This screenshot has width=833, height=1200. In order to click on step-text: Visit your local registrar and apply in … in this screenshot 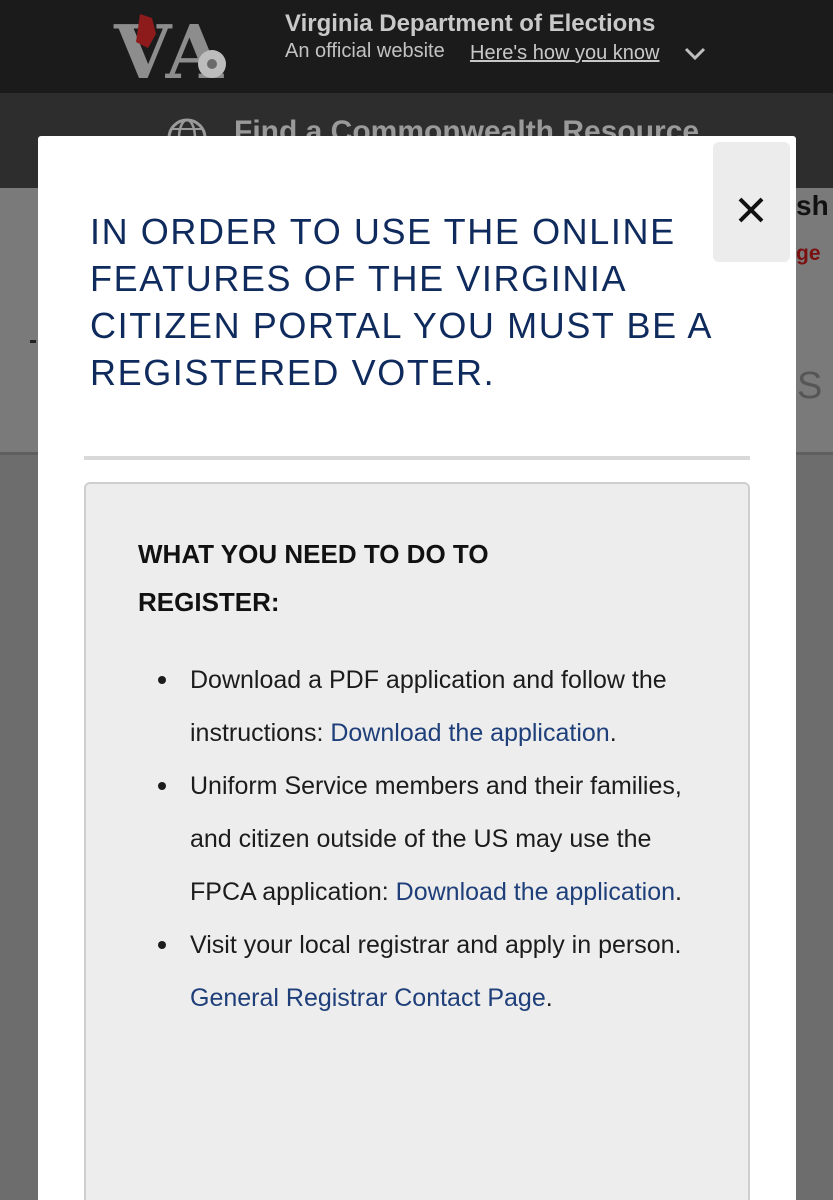, I will do `click(436, 945)`.